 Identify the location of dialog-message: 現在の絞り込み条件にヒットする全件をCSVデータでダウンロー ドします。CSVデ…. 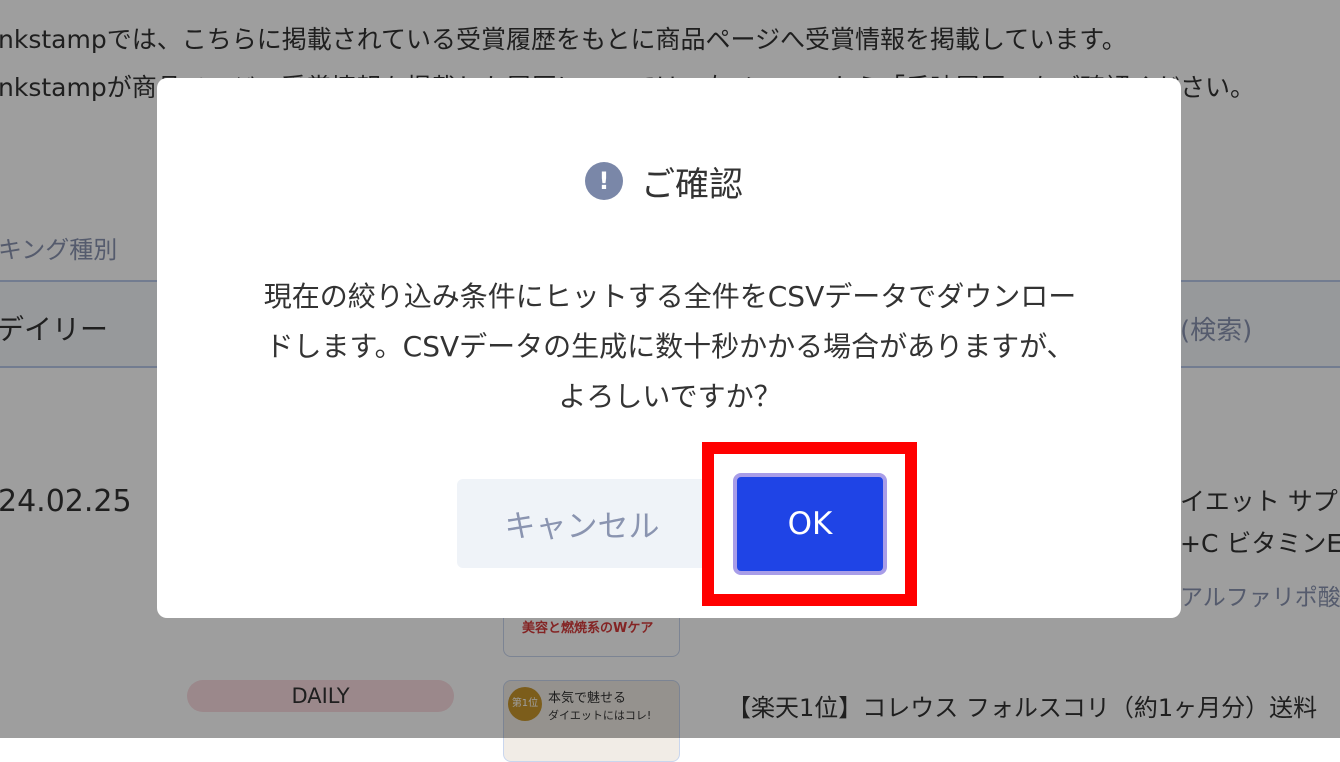
(670, 347).